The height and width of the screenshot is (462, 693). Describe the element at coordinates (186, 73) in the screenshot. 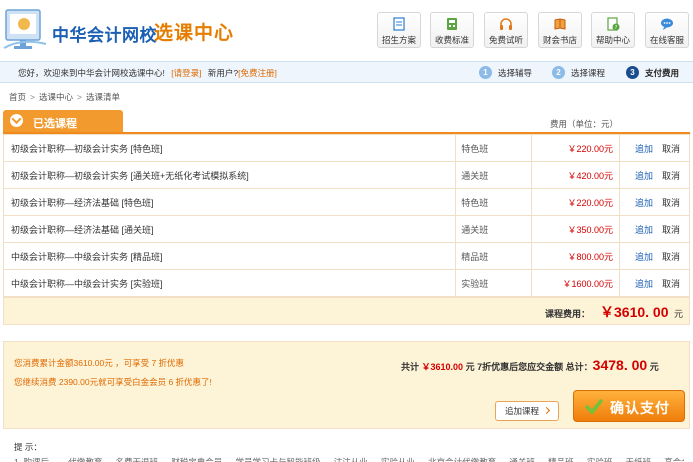

I see `login-link: [请登录]` at that location.